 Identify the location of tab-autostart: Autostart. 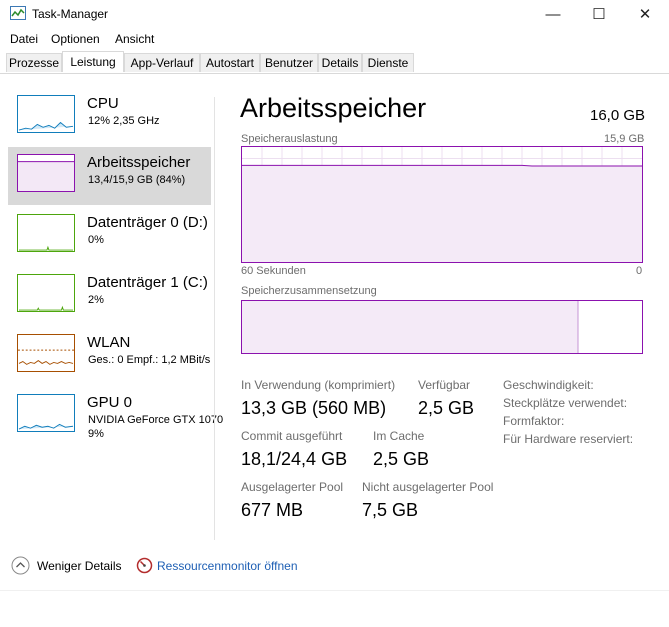
(230, 62).